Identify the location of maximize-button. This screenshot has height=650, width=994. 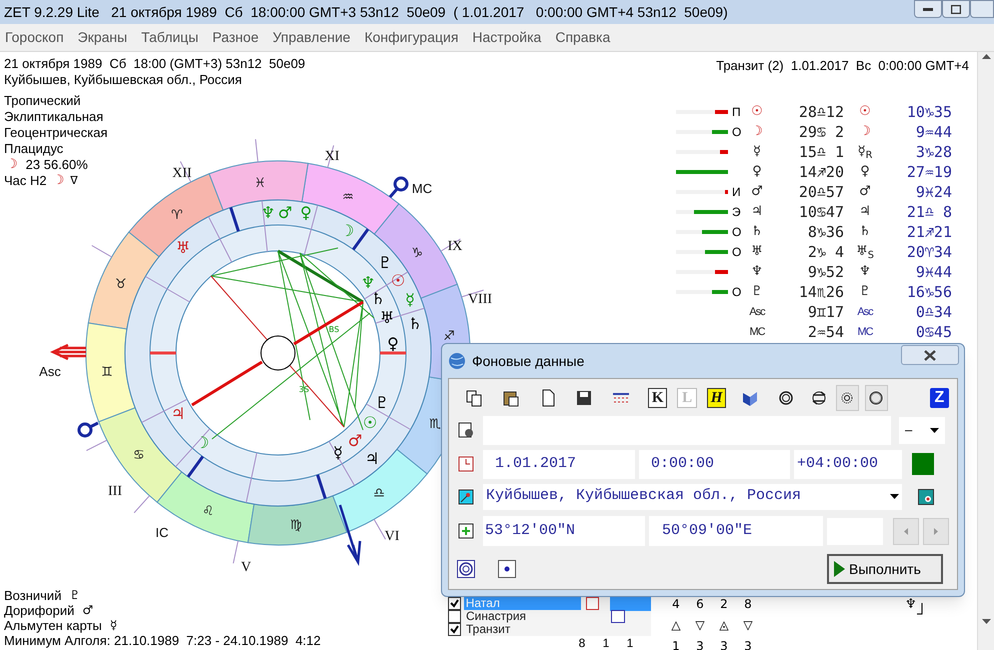
(956, 9).